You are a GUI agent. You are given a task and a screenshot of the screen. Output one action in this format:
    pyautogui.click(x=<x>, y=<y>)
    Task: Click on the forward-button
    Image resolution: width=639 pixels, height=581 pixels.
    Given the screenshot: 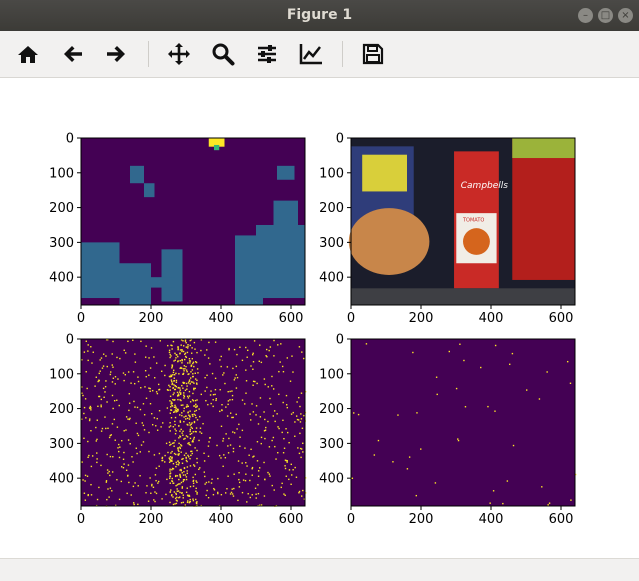 What is the action you would take?
    pyautogui.click(x=116, y=54)
    